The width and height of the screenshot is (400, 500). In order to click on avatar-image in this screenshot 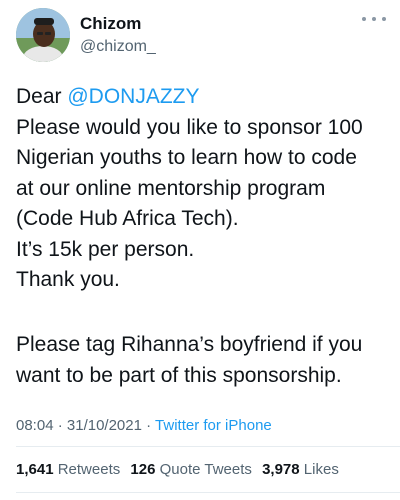, I will do `click(43, 35)`.